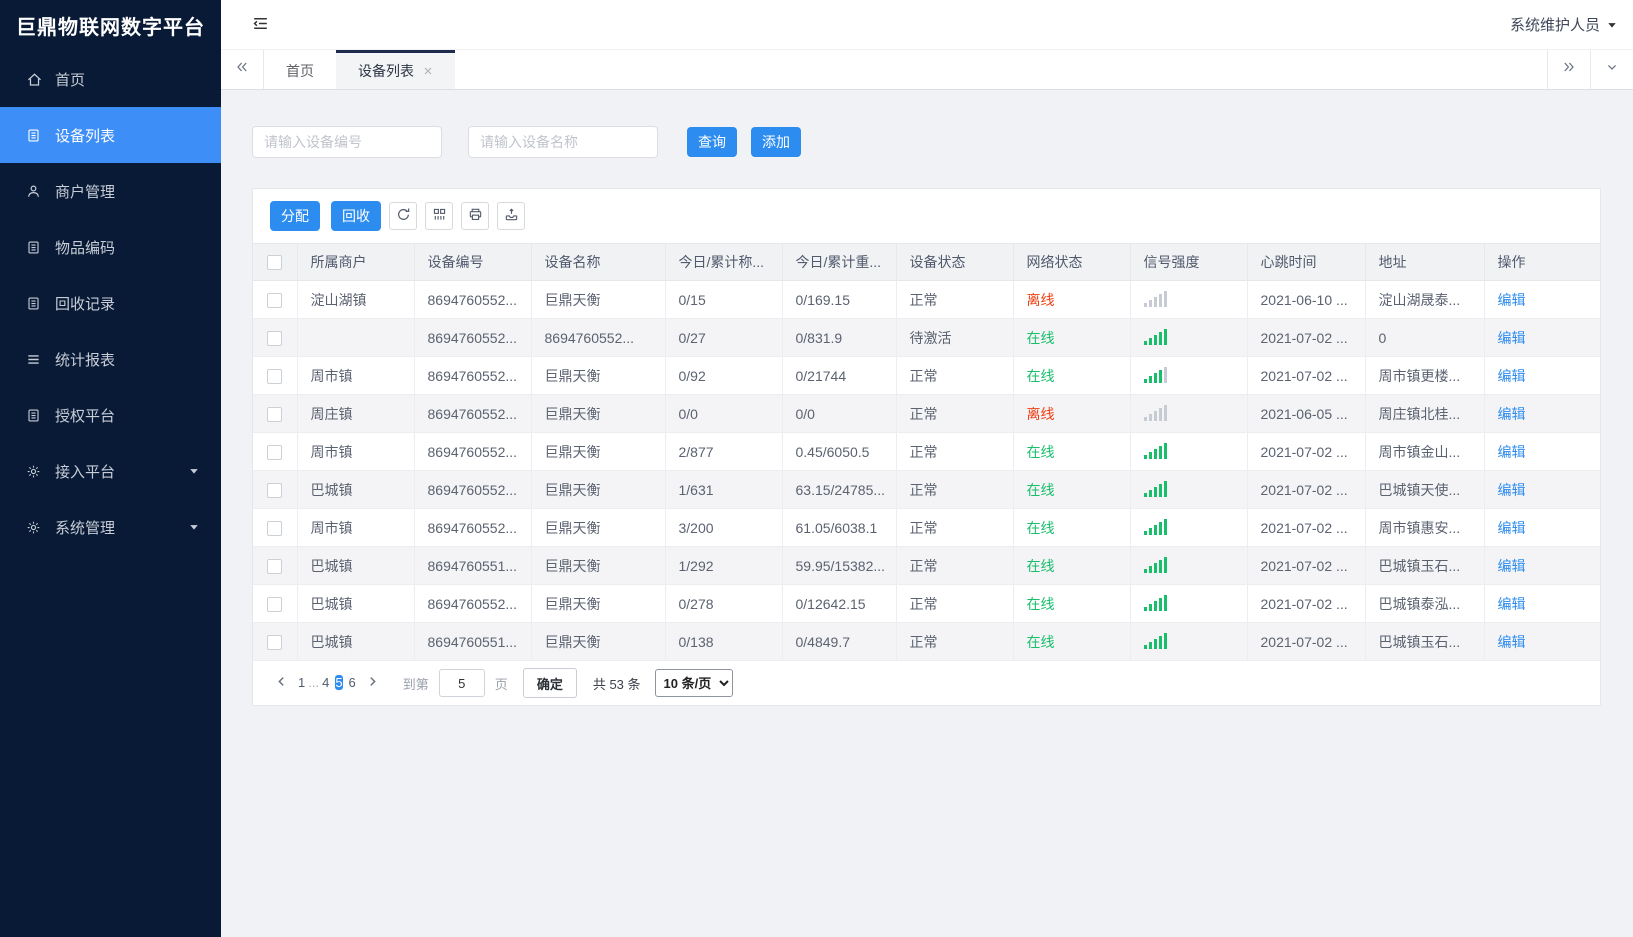 The height and width of the screenshot is (937, 1633). Describe the element at coordinates (1611, 69) in the screenshot. I see `tabs-menu-button` at that location.